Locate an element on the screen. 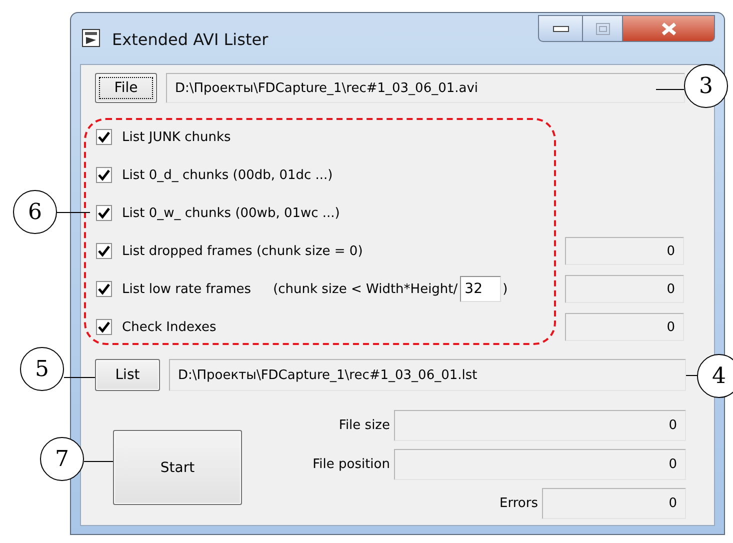 The width and height of the screenshot is (733, 543). minimize-icon is located at coordinates (560, 29).